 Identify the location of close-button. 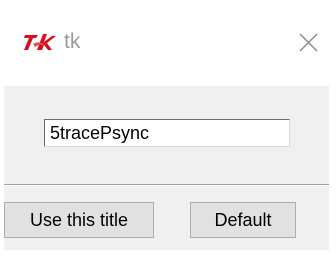
(310, 42).